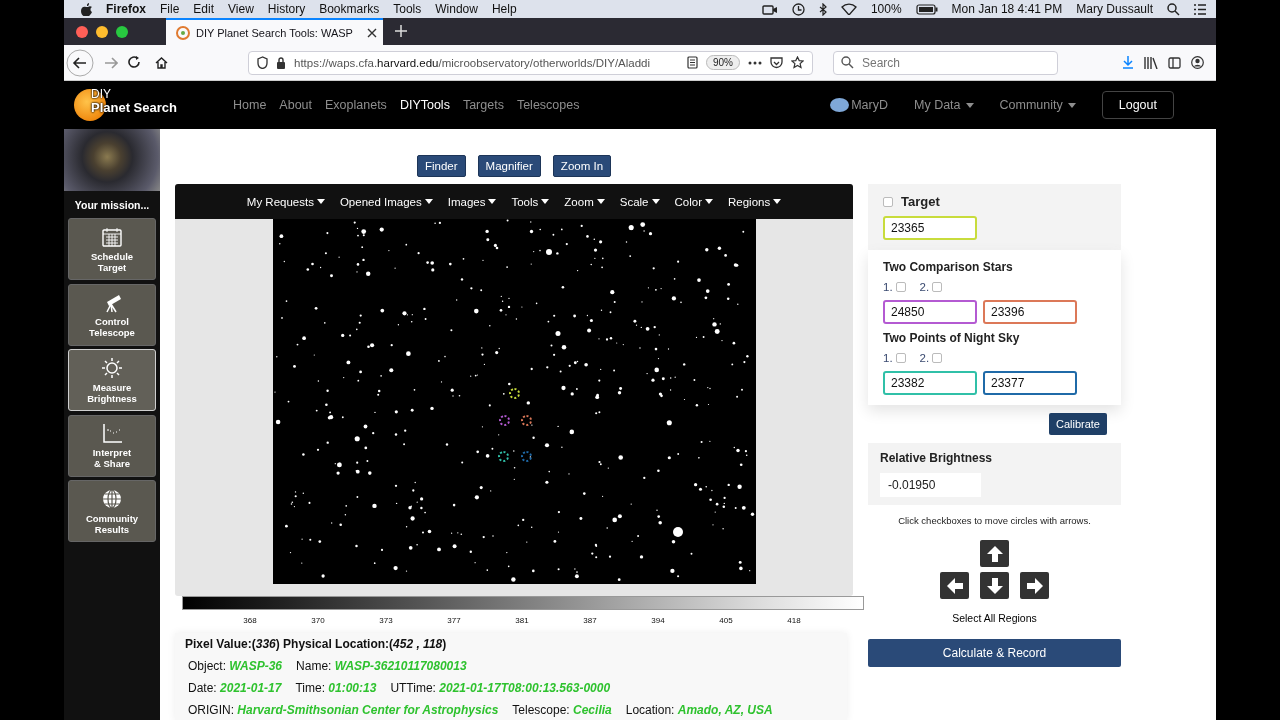  What do you see at coordinates (1037, 105) in the screenshot?
I see `nav-dropdown: Community` at bounding box center [1037, 105].